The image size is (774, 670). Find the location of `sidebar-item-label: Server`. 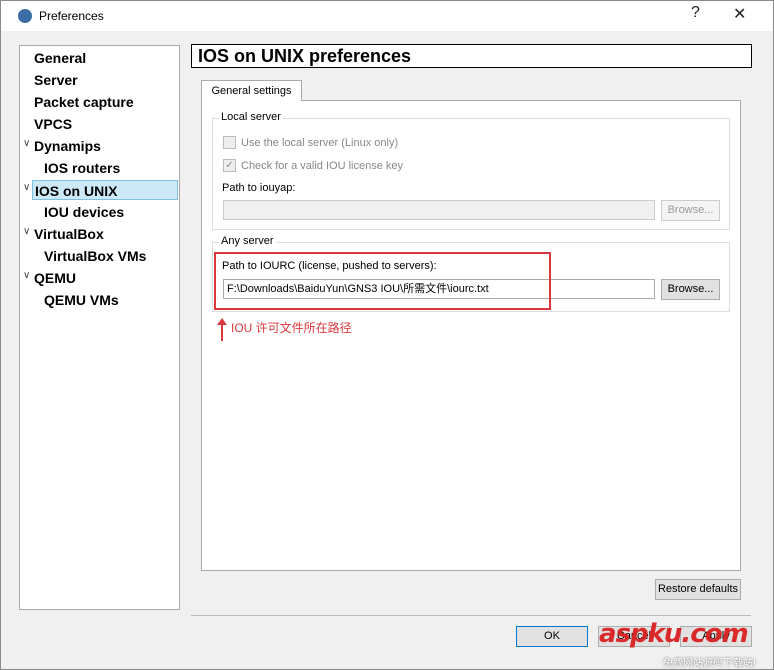

sidebar-item-label: Server is located at coordinates (56, 80).